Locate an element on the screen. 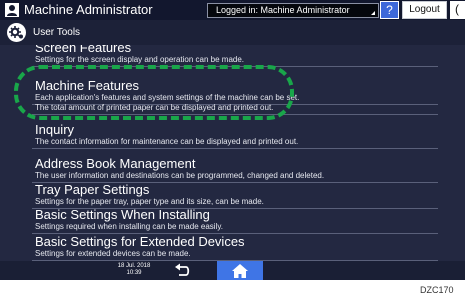 The image size is (465, 298). bottom-bar: 18 Jul. 2018 10:39 is located at coordinates (232, 270).